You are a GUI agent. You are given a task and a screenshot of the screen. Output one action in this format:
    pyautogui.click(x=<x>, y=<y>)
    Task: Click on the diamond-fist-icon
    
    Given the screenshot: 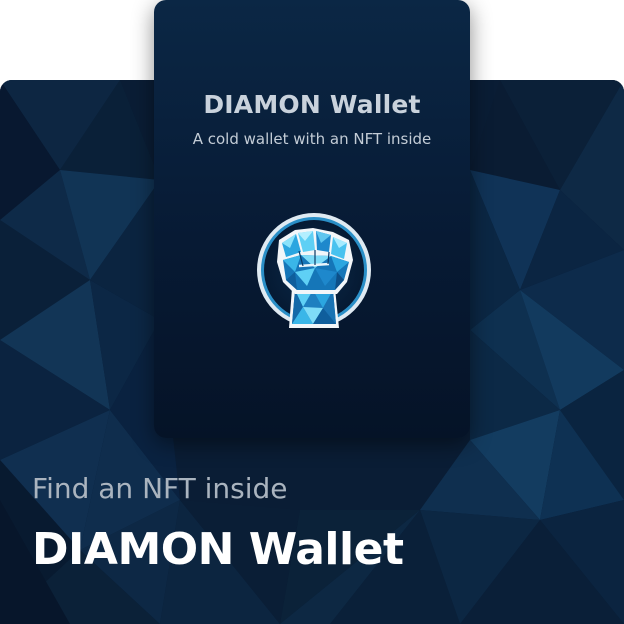 What is the action you would take?
    pyautogui.click(x=314, y=270)
    